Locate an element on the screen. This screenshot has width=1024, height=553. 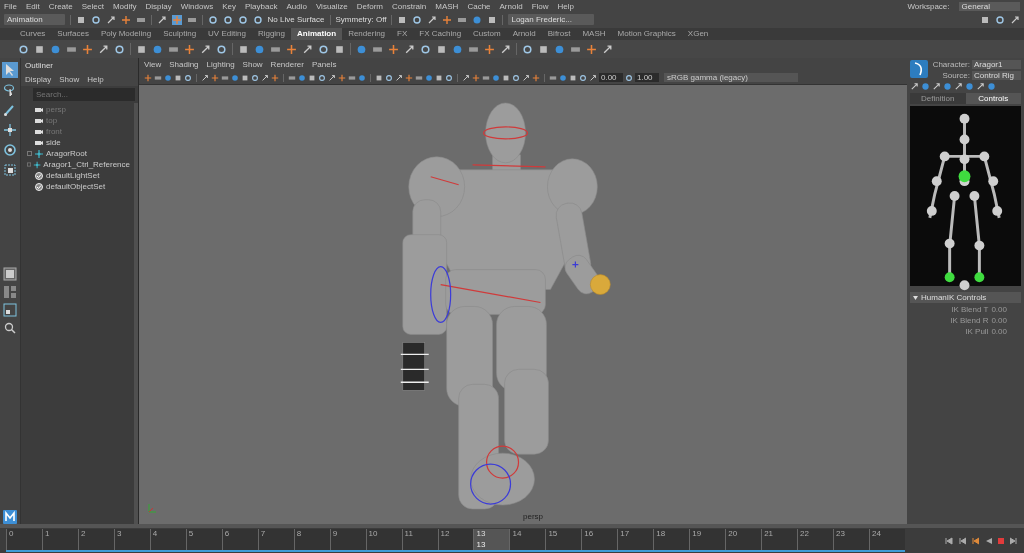
shelf-tab: UV Editing is located at coordinates (227, 34).